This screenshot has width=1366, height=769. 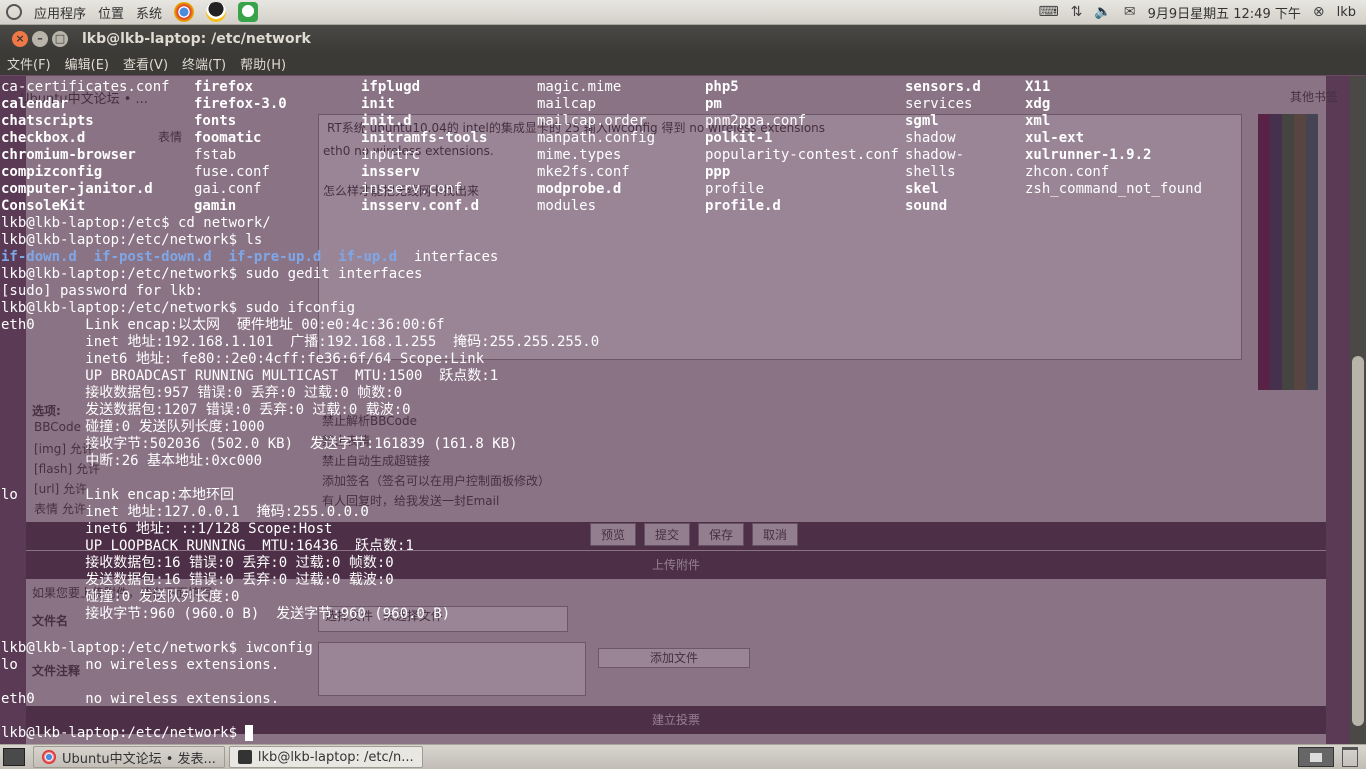 What do you see at coordinates (184, 12) in the screenshot?
I see `chromium-launcher-icon` at bounding box center [184, 12].